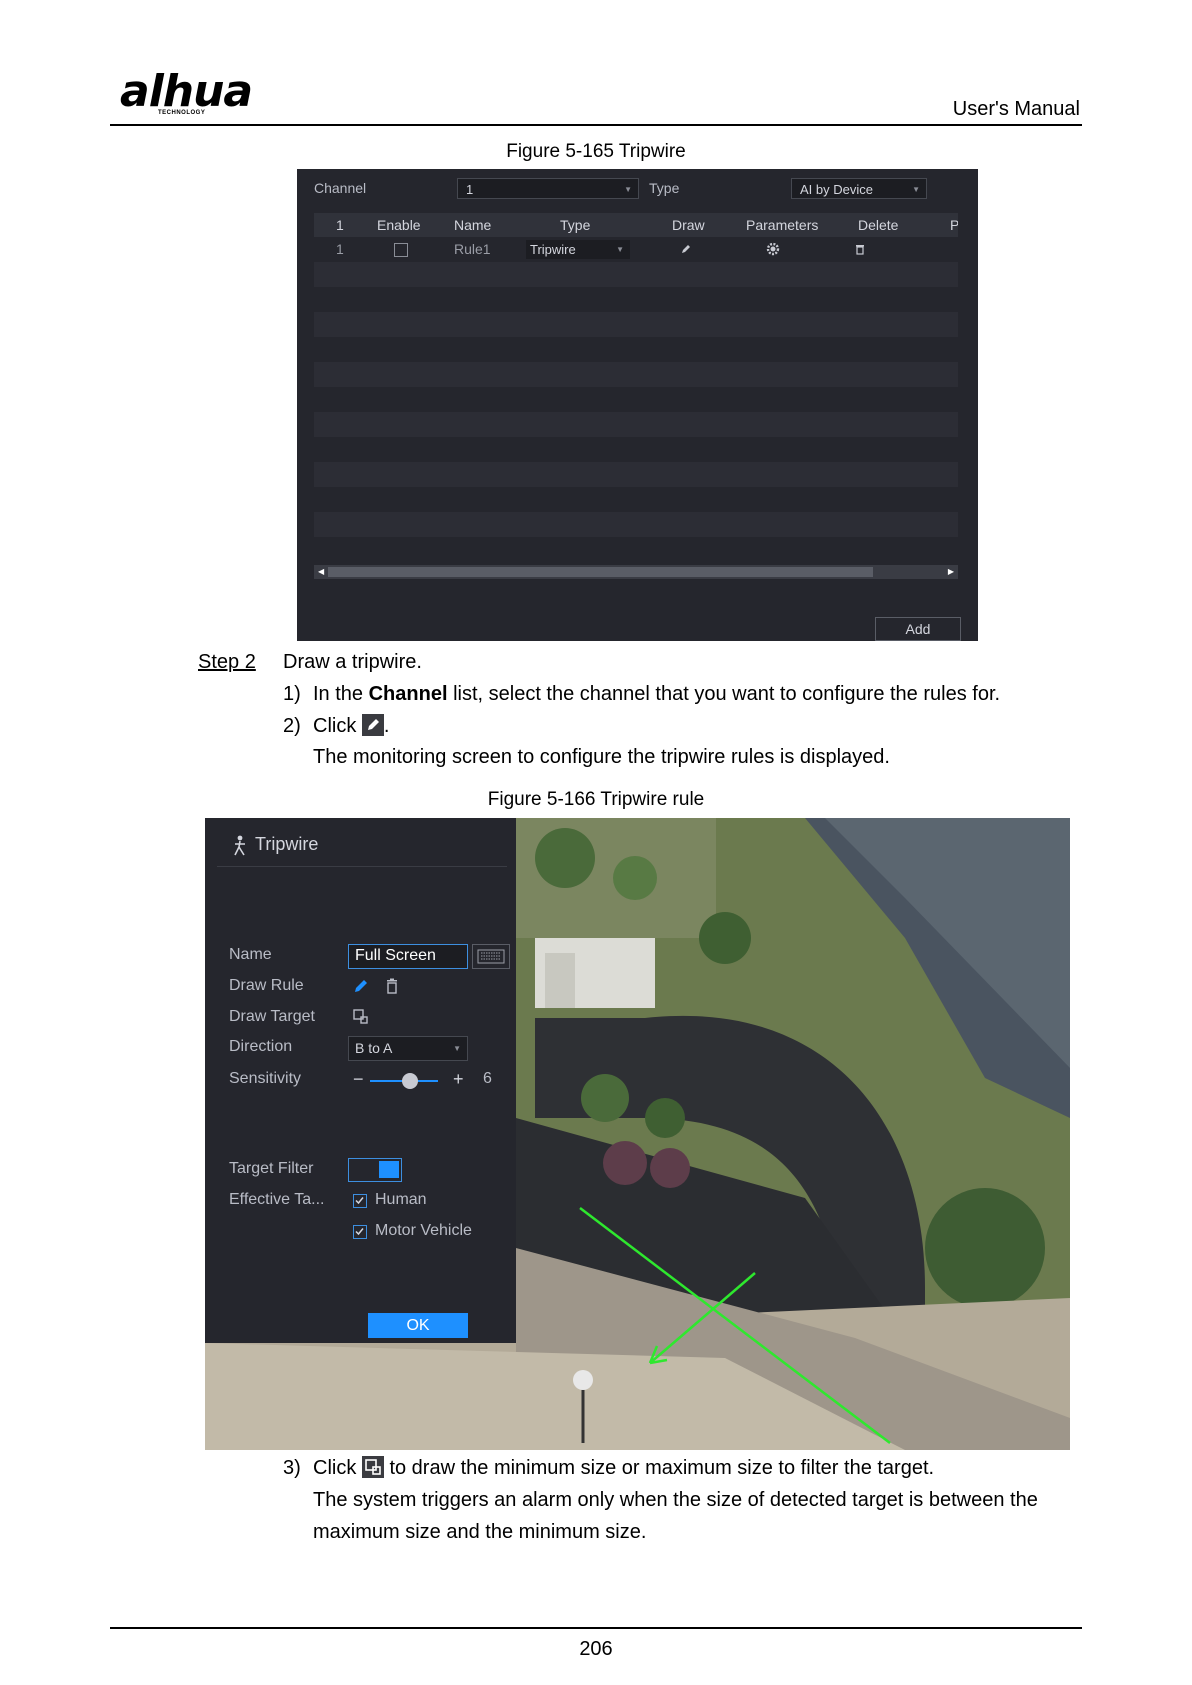 The height and width of the screenshot is (1685, 1192). What do you see at coordinates (1016, 109) in the screenshot?
I see `manual-title: User's Manual` at bounding box center [1016, 109].